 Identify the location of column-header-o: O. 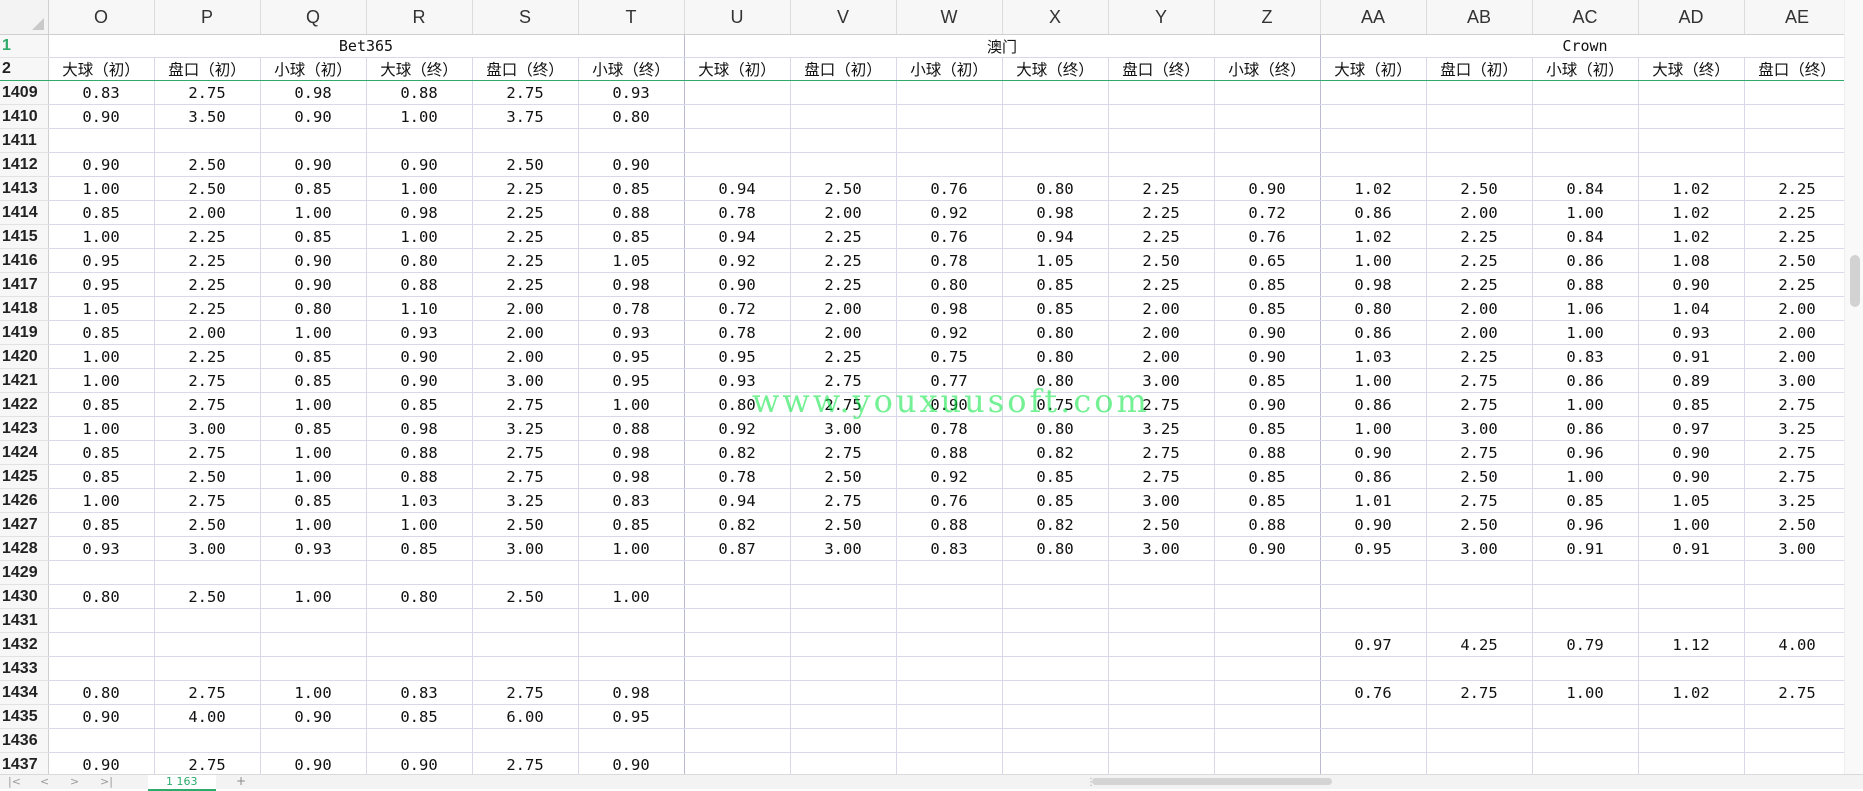
(101, 17).